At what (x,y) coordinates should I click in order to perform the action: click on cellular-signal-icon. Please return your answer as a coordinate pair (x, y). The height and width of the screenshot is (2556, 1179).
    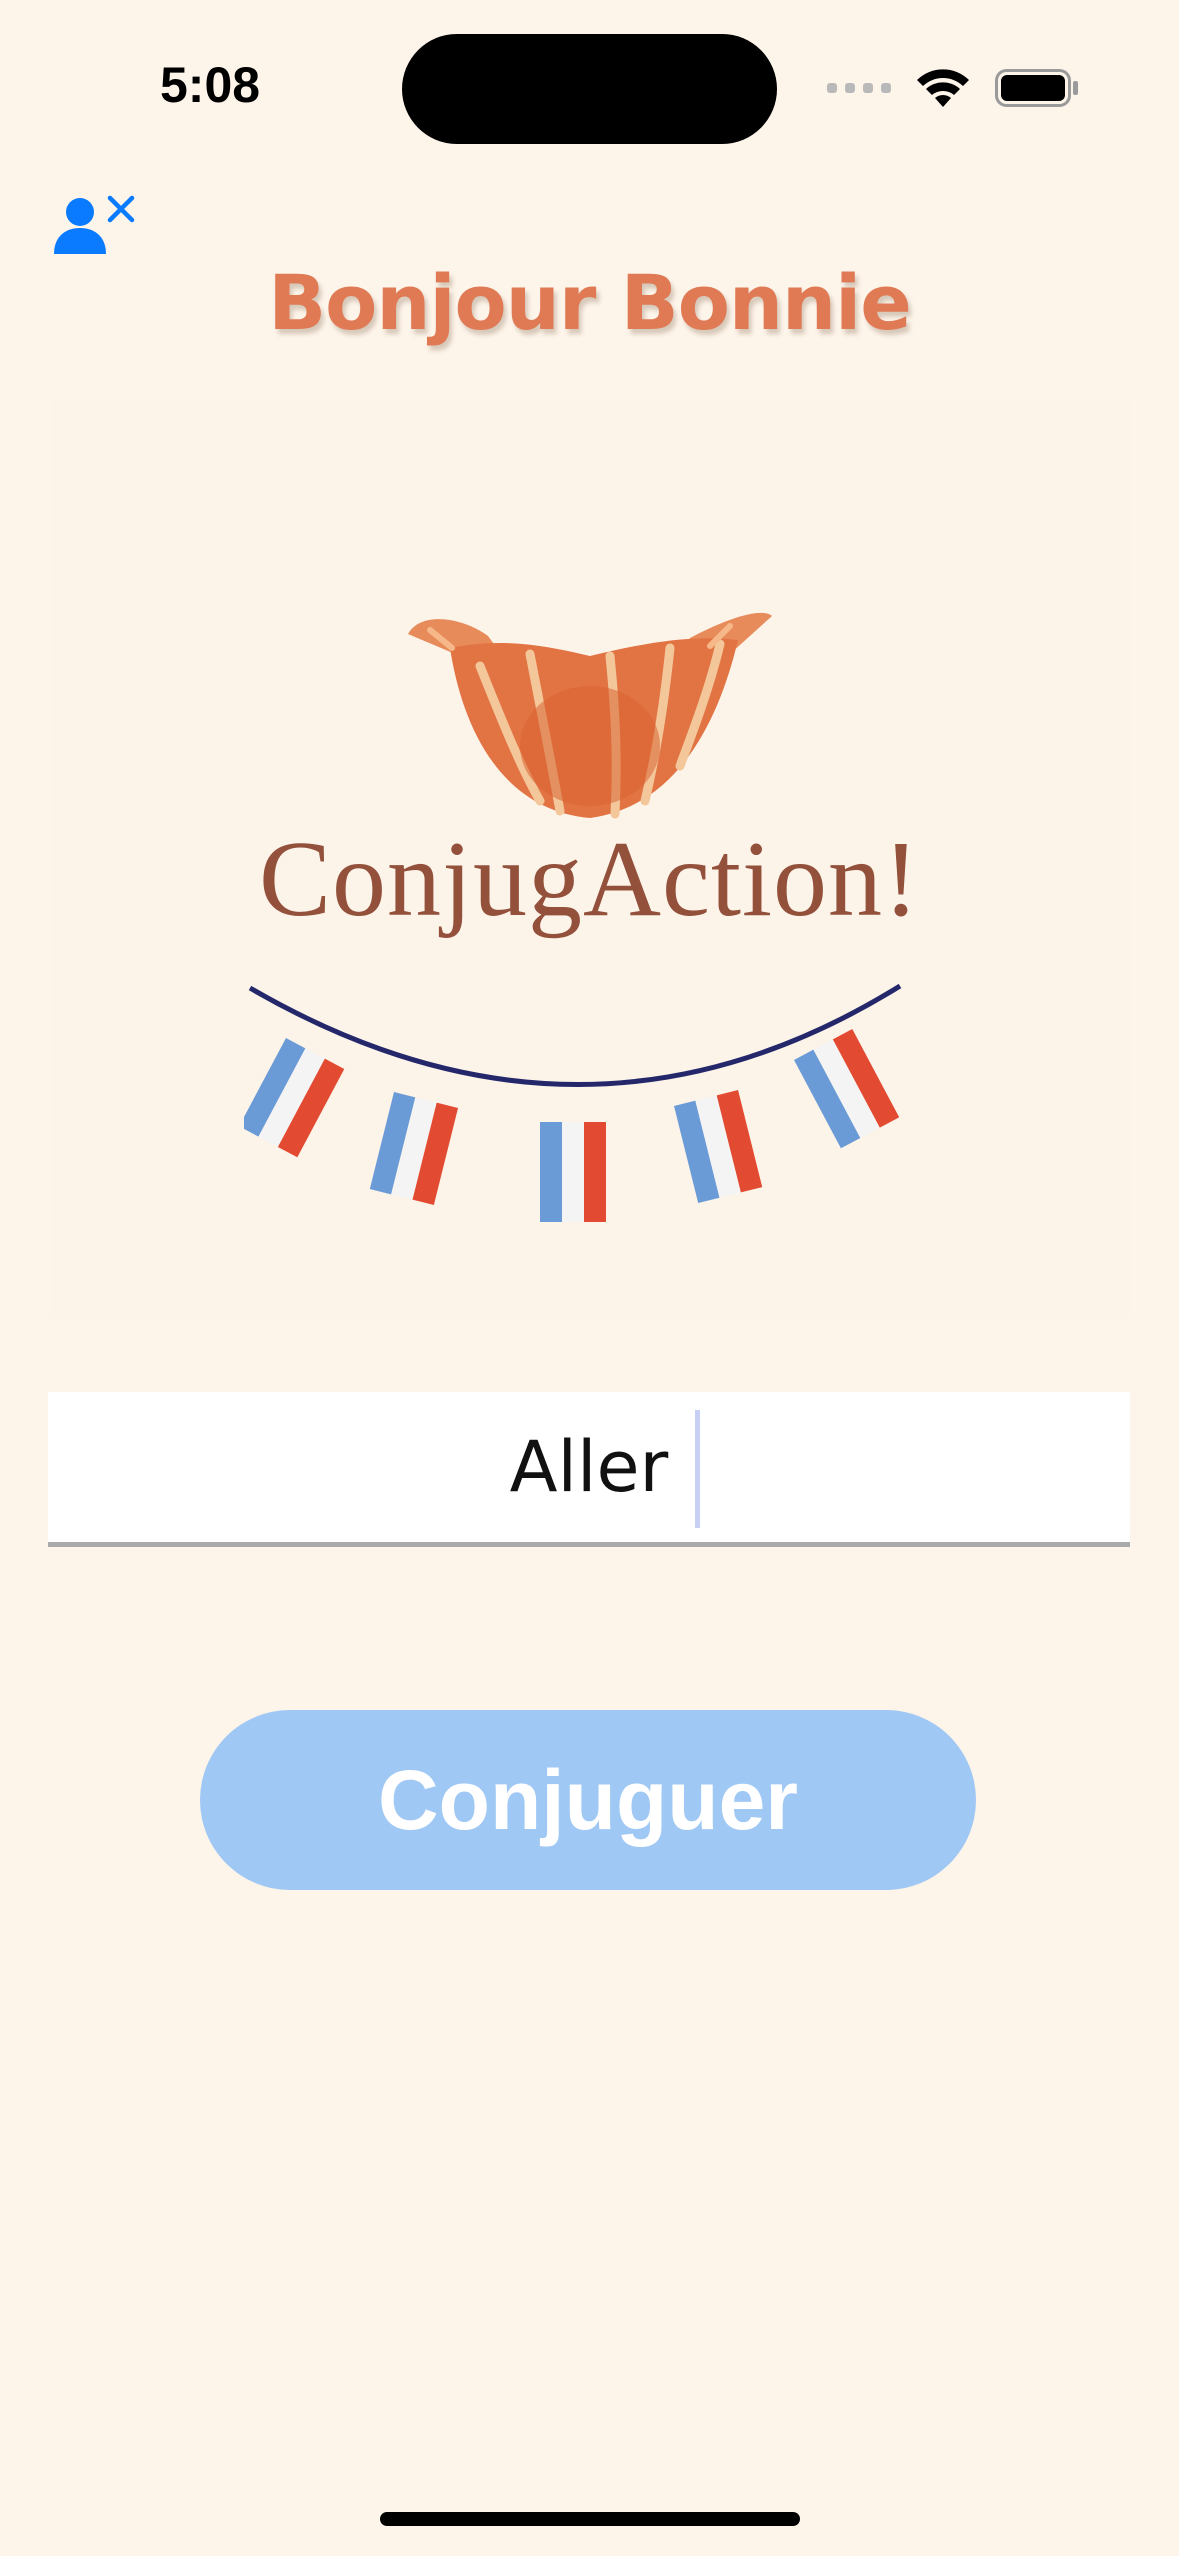
    Looking at the image, I should click on (859, 88).